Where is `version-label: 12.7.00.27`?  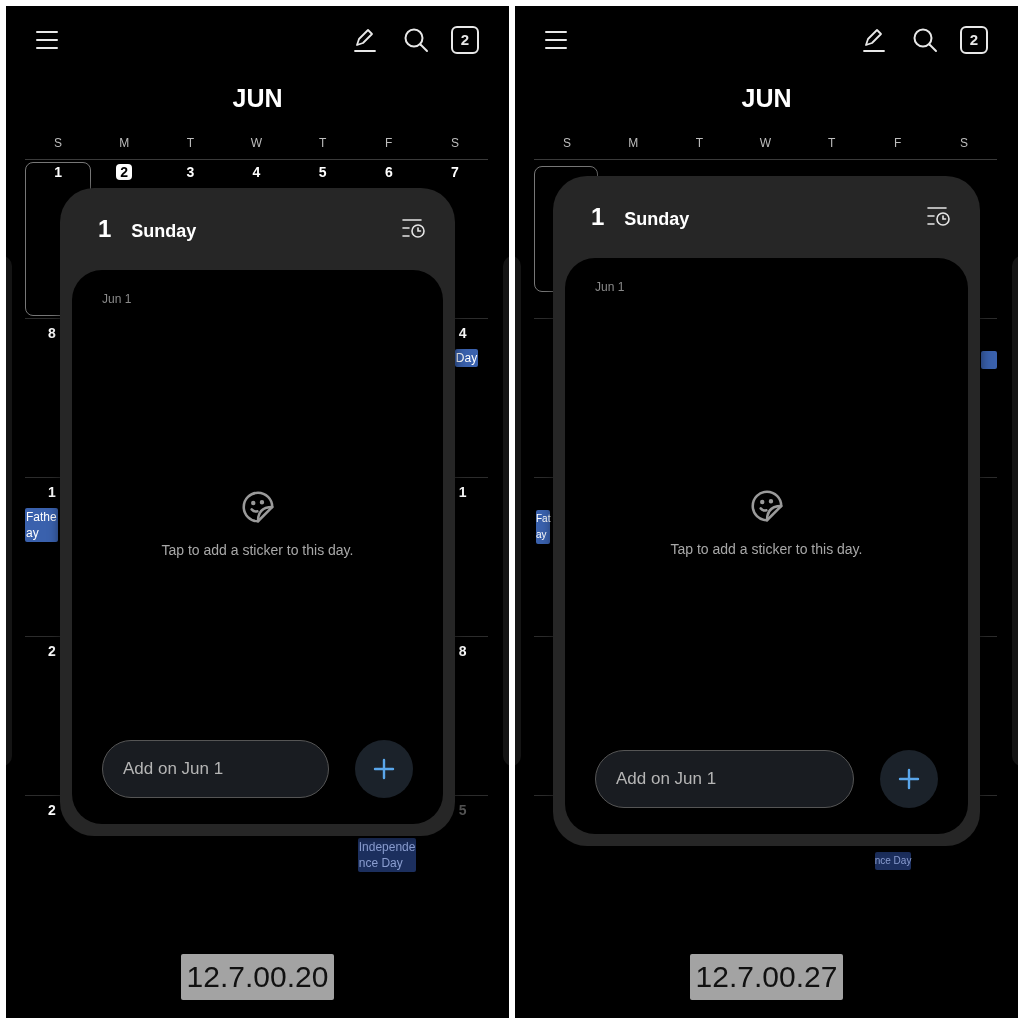 version-label: 12.7.00.27 is located at coordinates (766, 977).